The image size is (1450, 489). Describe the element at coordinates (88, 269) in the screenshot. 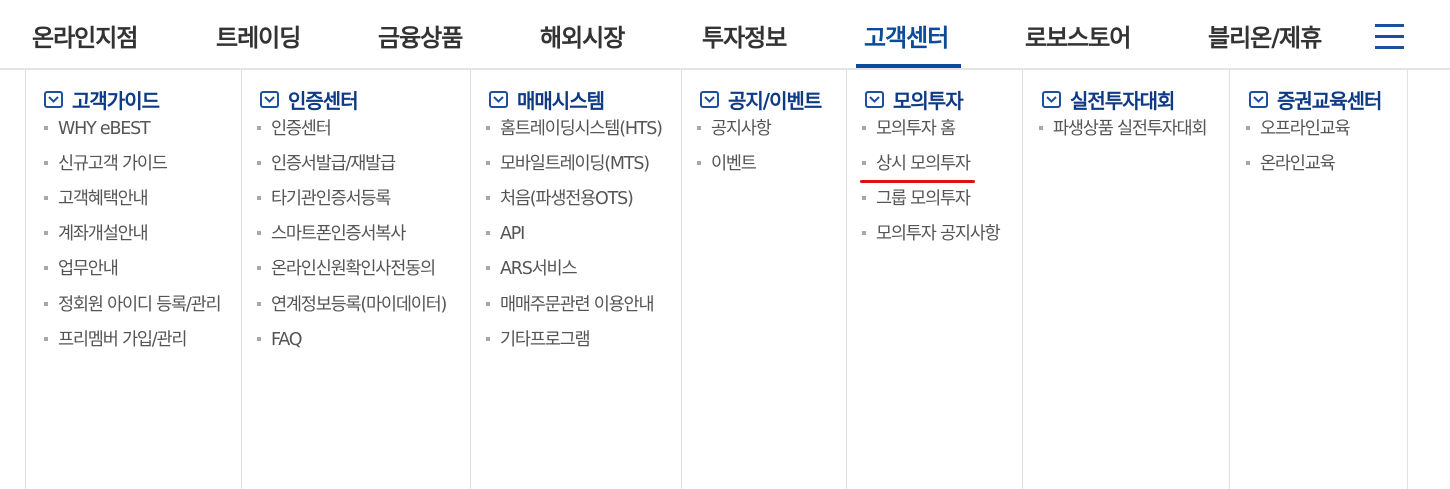

I see `menu-link-label: 업무안내` at that location.